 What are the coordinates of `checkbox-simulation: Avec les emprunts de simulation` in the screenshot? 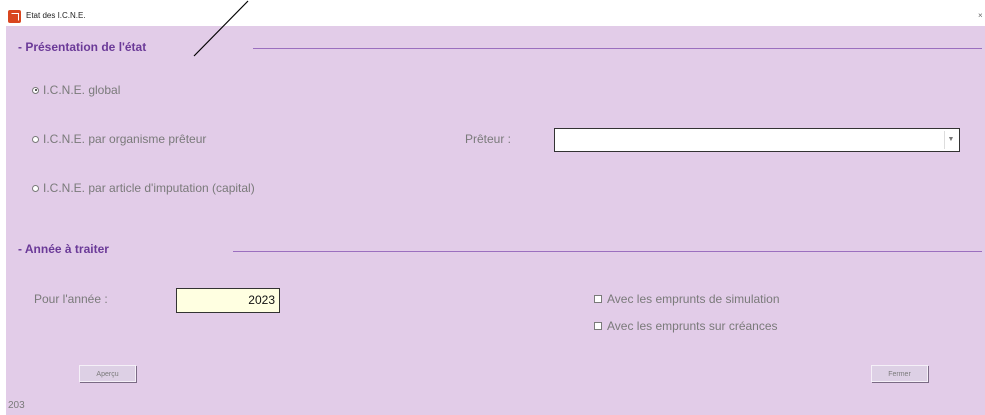 It's located at (687, 299).